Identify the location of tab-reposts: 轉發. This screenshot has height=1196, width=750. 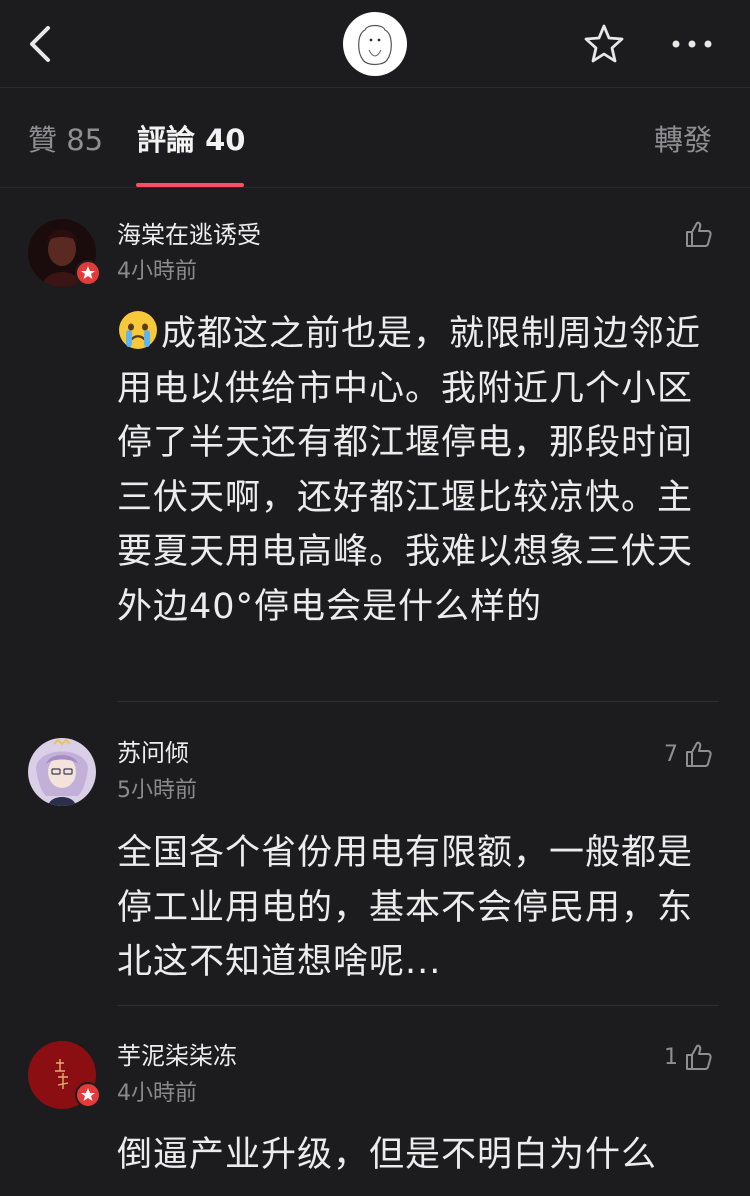
(683, 140).